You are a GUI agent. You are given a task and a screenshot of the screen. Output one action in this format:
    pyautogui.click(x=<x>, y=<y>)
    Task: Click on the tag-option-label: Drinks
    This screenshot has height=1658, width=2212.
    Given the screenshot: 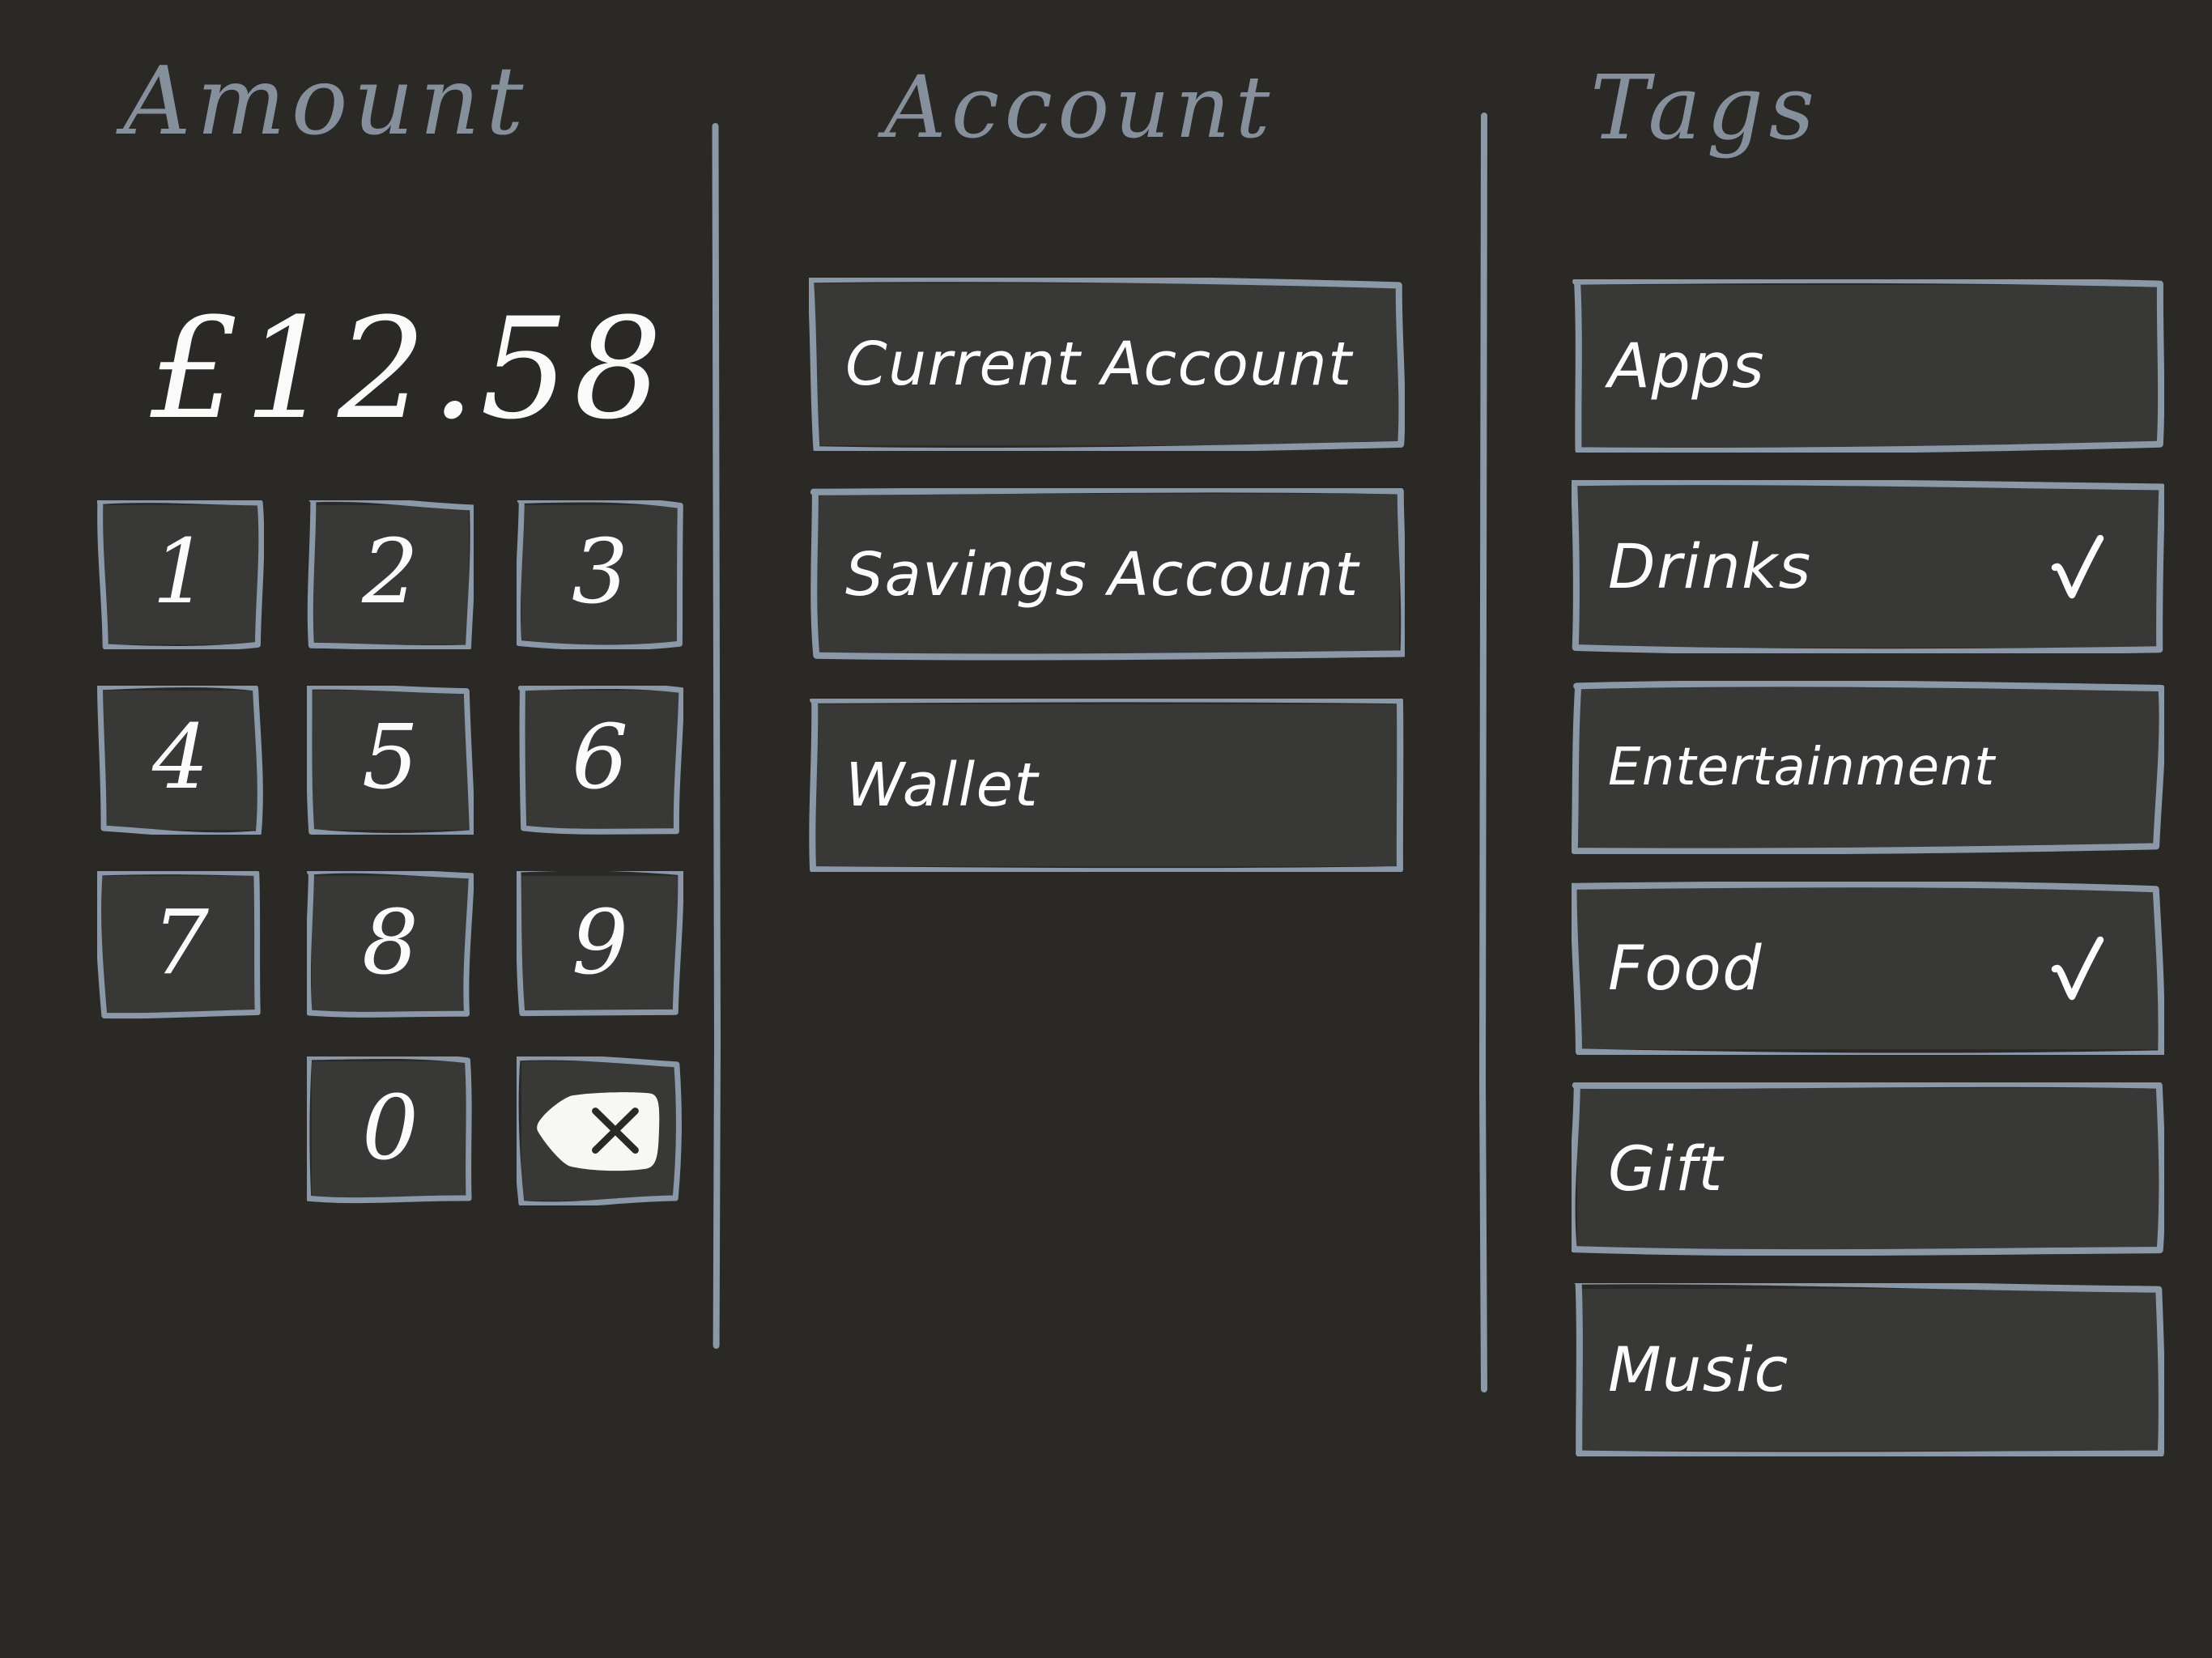 What is the action you would take?
    pyautogui.click(x=1710, y=566)
    